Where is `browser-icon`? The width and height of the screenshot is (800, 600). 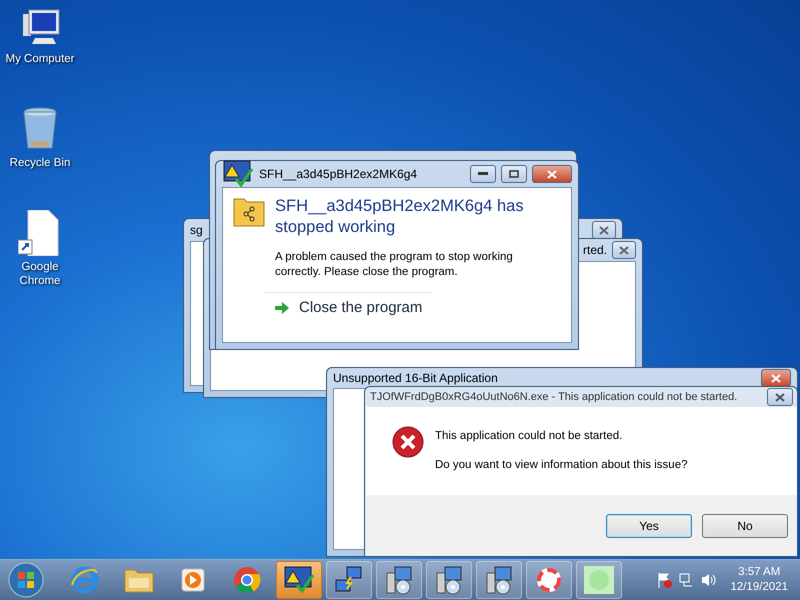 browser-icon is located at coordinates (247, 580).